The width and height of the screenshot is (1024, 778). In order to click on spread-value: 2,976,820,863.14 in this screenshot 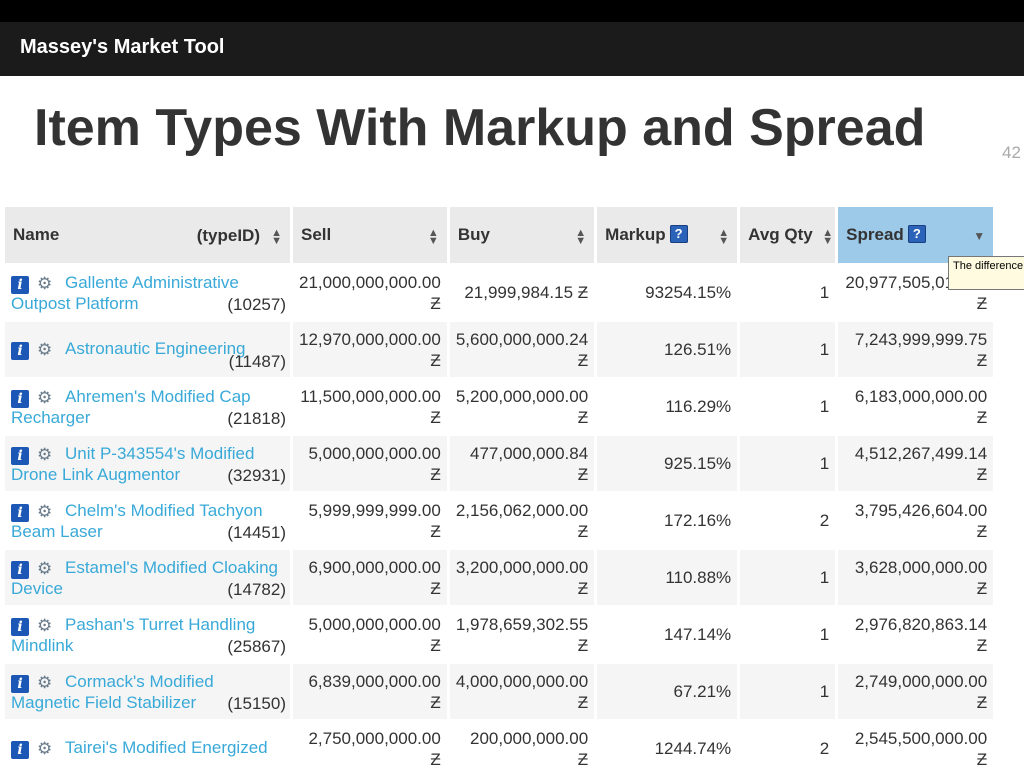, I will do `click(921, 624)`.